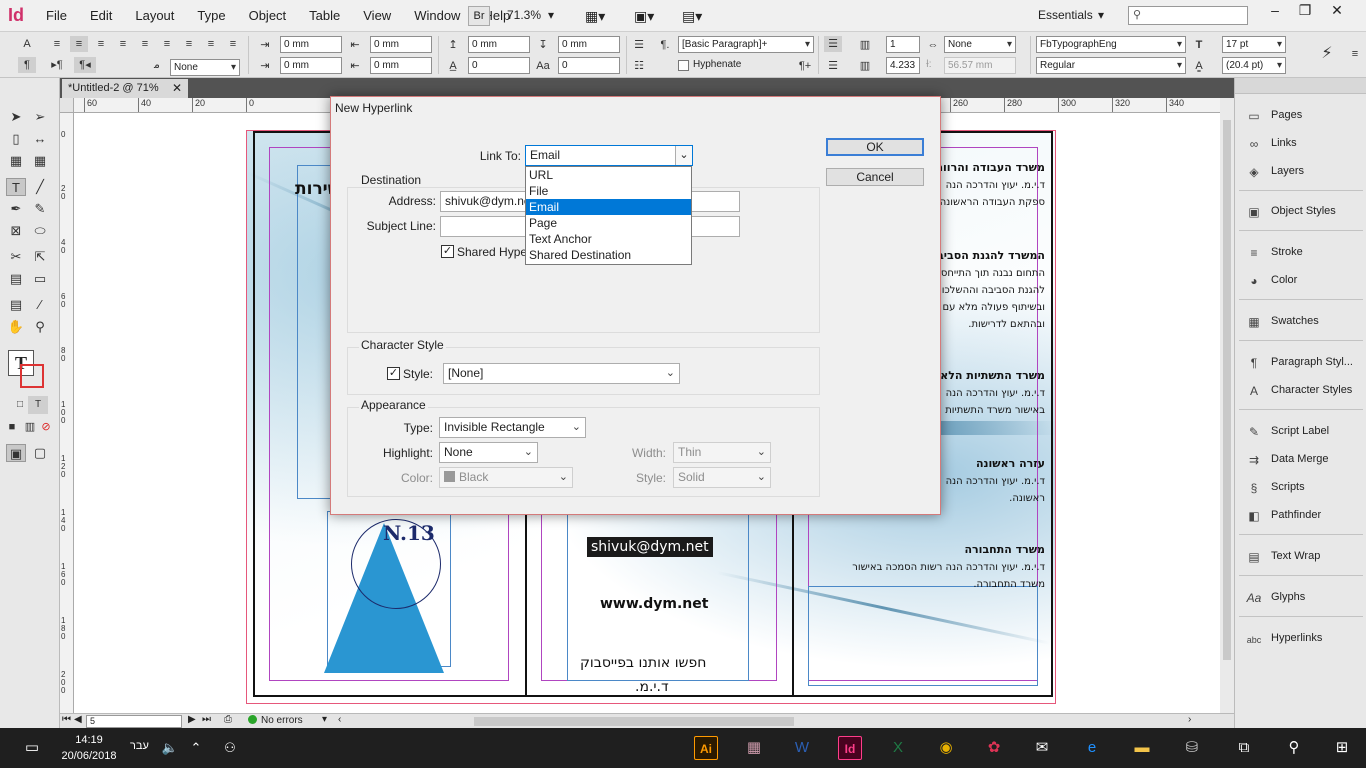  What do you see at coordinates (16, 117) in the screenshot?
I see `selection-tool-icon: ➤` at bounding box center [16, 117].